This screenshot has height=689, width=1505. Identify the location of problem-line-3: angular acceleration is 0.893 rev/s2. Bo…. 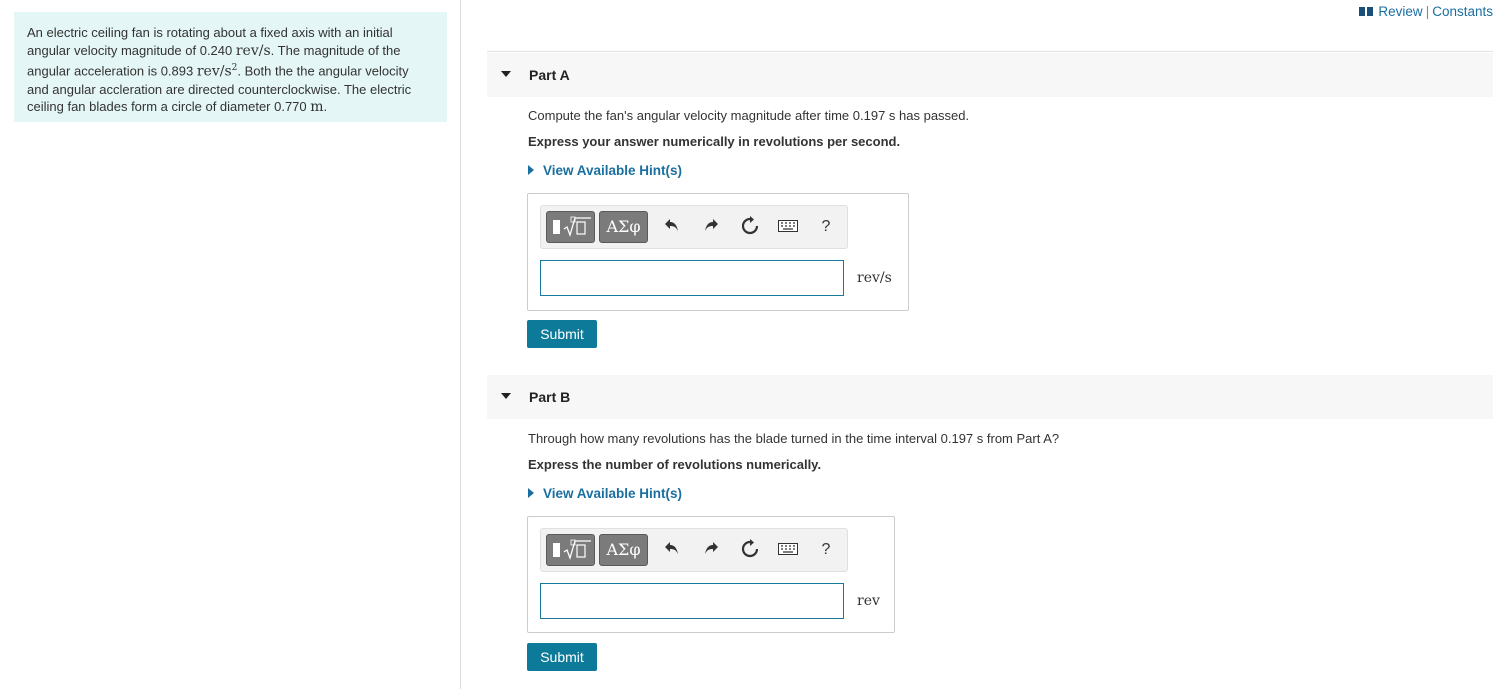
(227, 70).